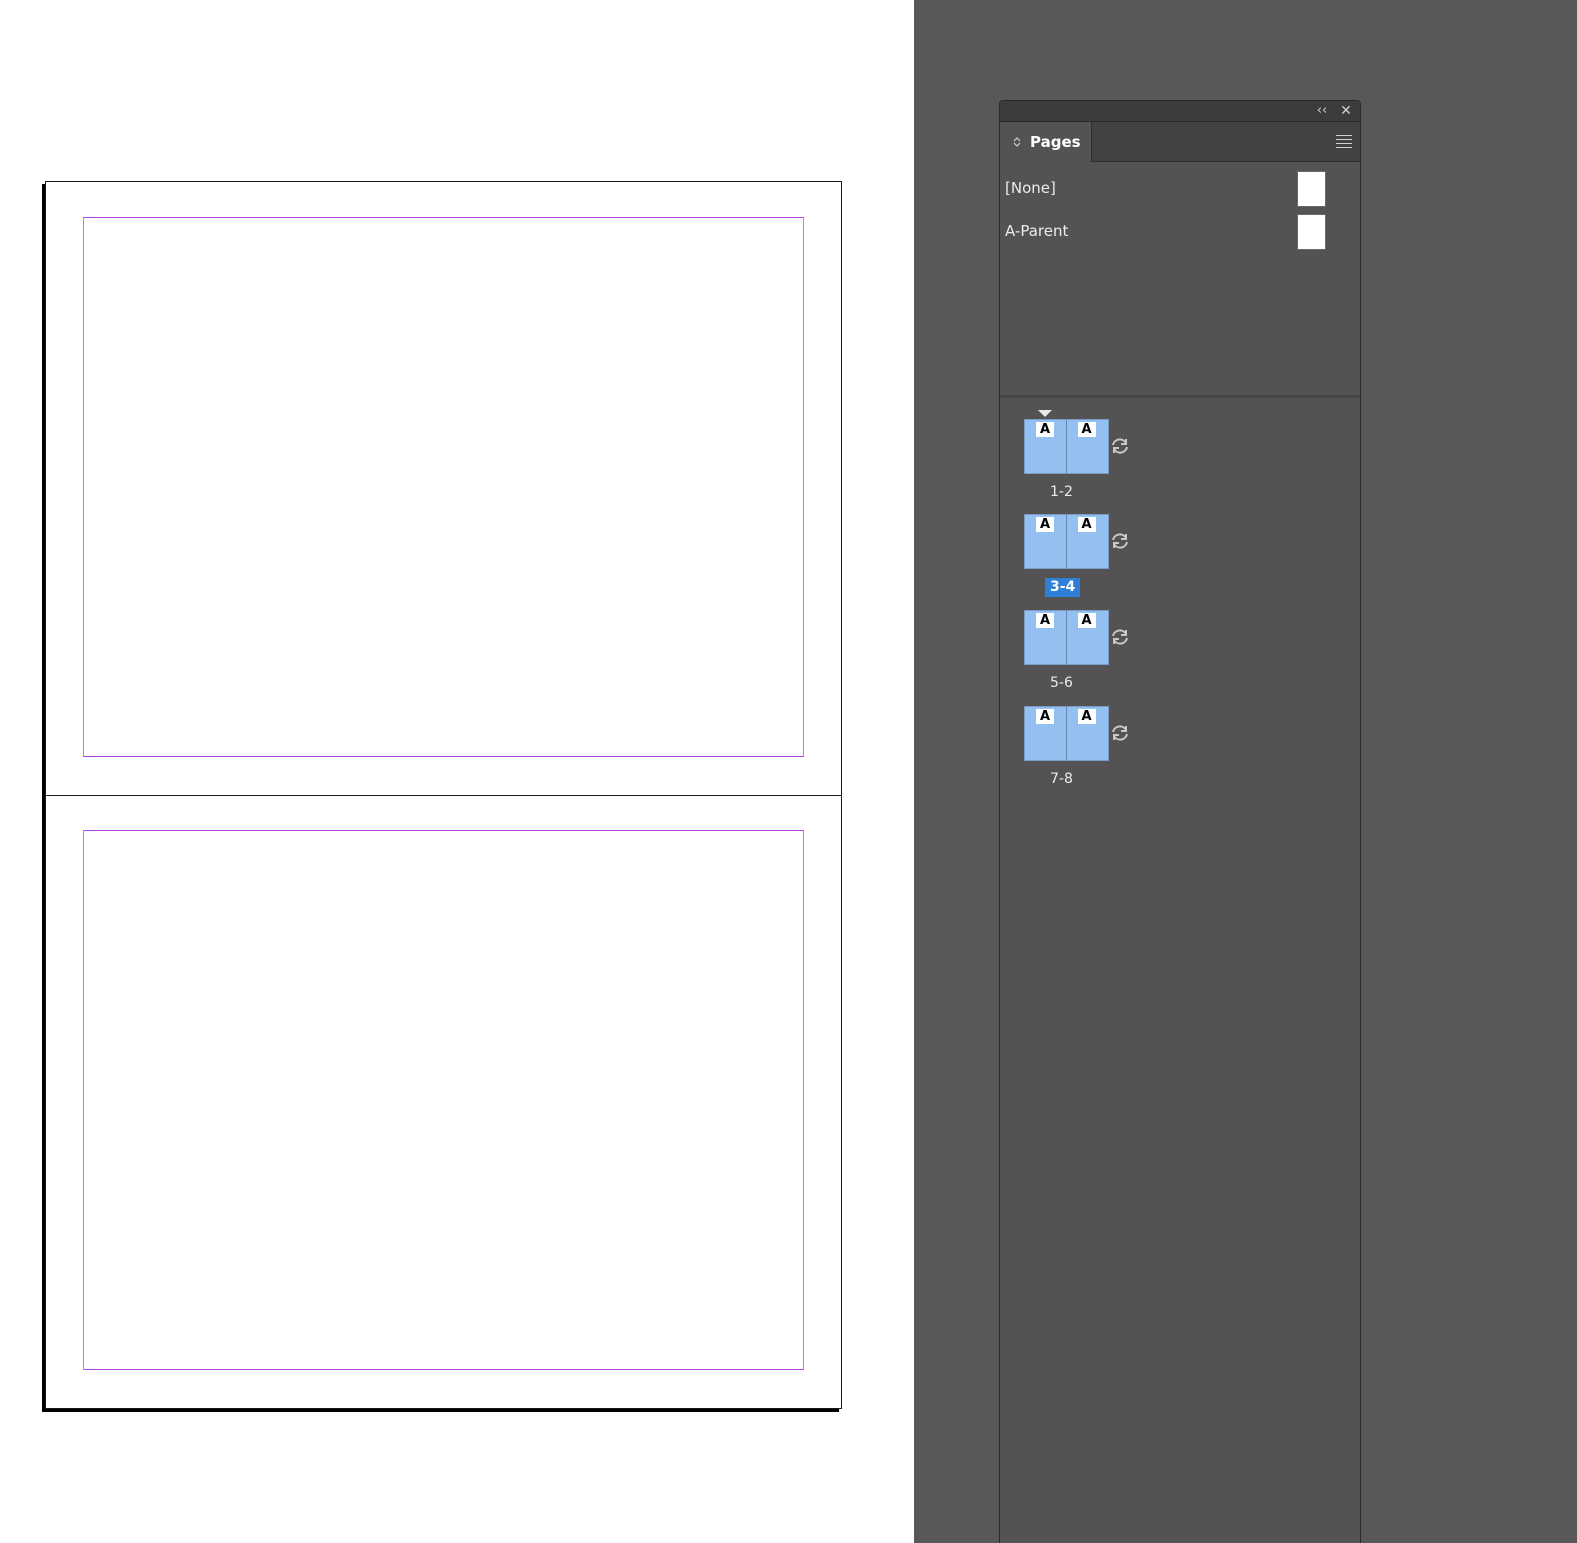 The width and height of the screenshot is (1577, 1543). What do you see at coordinates (1180, 651) in the screenshot?
I see `pages-section: A A 1-2 A A 3-4 A A 5-6 A A 7-8` at bounding box center [1180, 651].